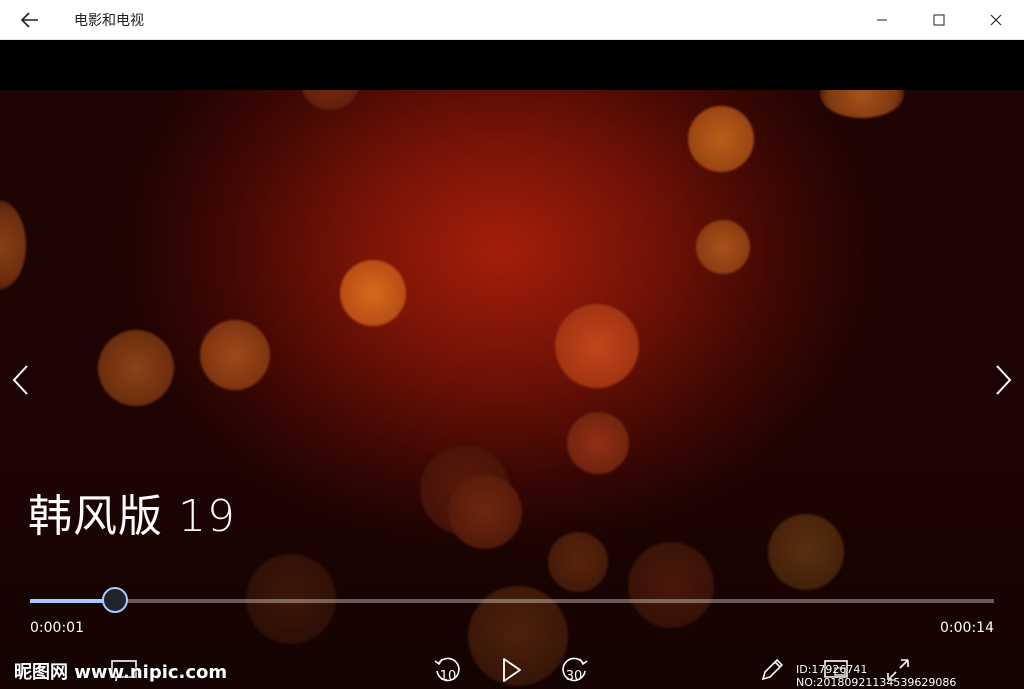 The image size is (1024, 689). I want to click on skip-forward-seconds: 30, so click(574, 676).